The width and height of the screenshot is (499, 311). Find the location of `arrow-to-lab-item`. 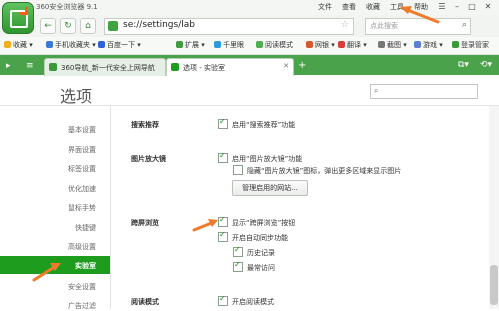

arrow-to-lab-item is located at coordinates (45, 273).